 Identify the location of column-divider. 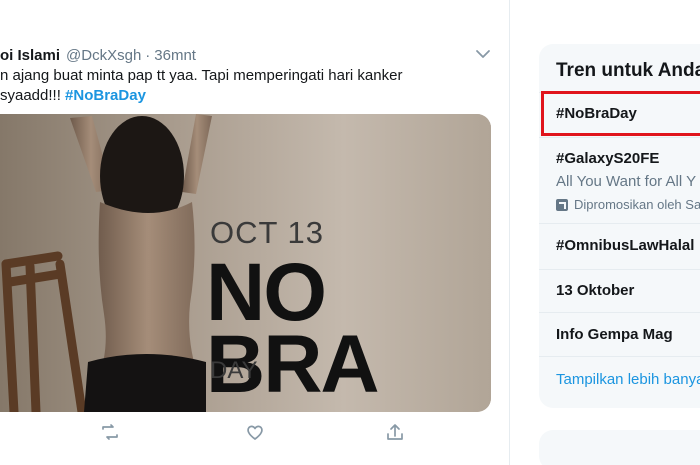
(509, 232).